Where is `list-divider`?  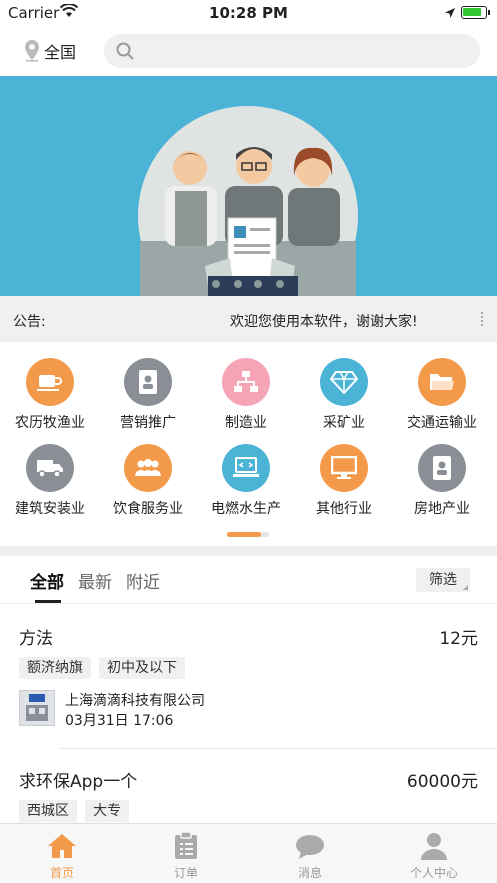
list-divider is located at coordinates (278, 748).